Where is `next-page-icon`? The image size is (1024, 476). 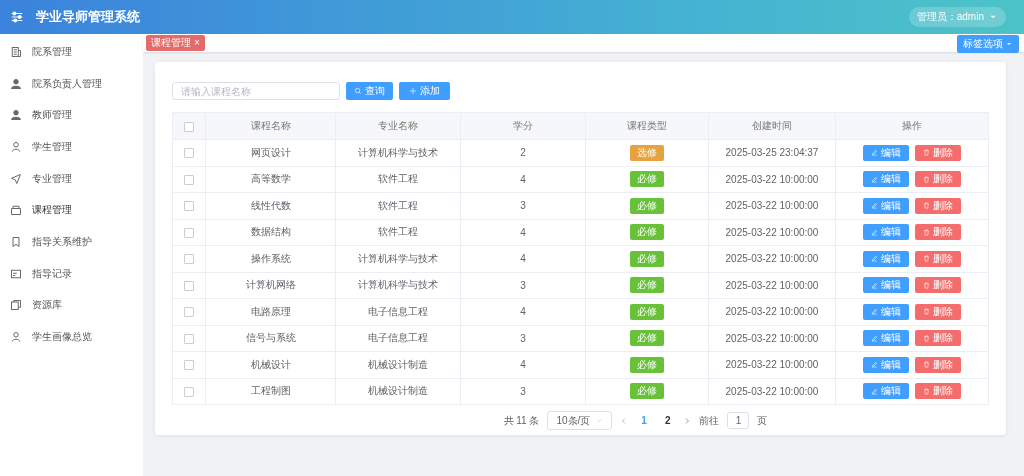
next-page-icon is located at coordinates (687, 420).